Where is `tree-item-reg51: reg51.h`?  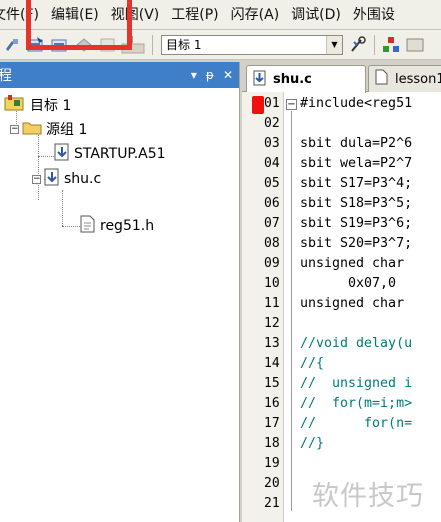
tree-item-reg51: reg51.h is located at coordinates (117, 226).